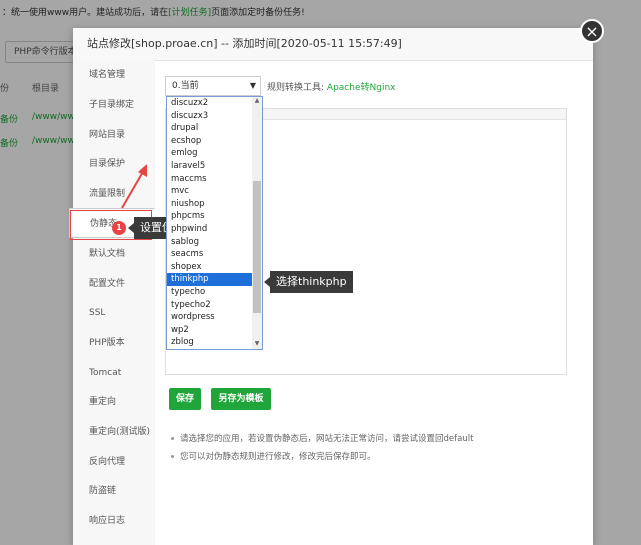 The height and width of the screenshot is (545, 641). What do you see at coordinates (214, 317) in the screenshot?
I see `dropdown-option: wordpress` at bounding box center [214, 317].